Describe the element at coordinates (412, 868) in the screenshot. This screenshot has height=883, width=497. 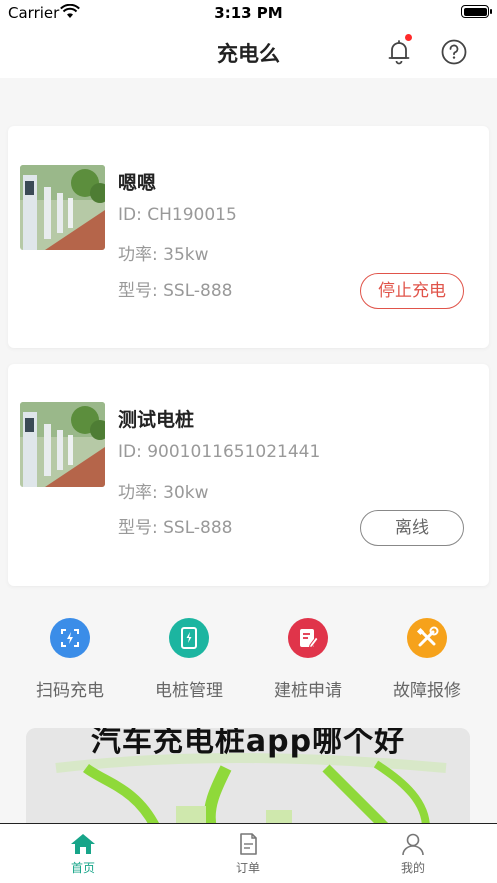
I see `tab-label: 我的` at that location.